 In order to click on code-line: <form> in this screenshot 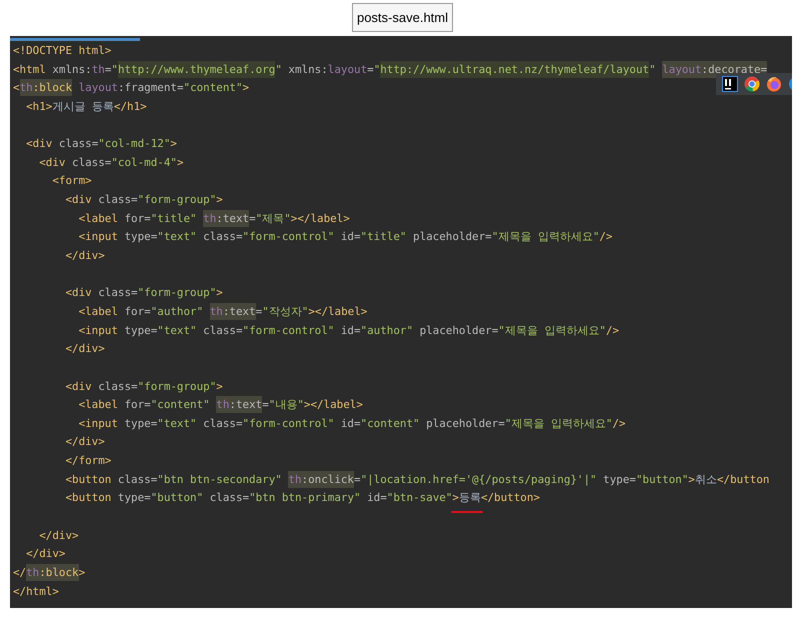, I will do `click(72, 181)`.